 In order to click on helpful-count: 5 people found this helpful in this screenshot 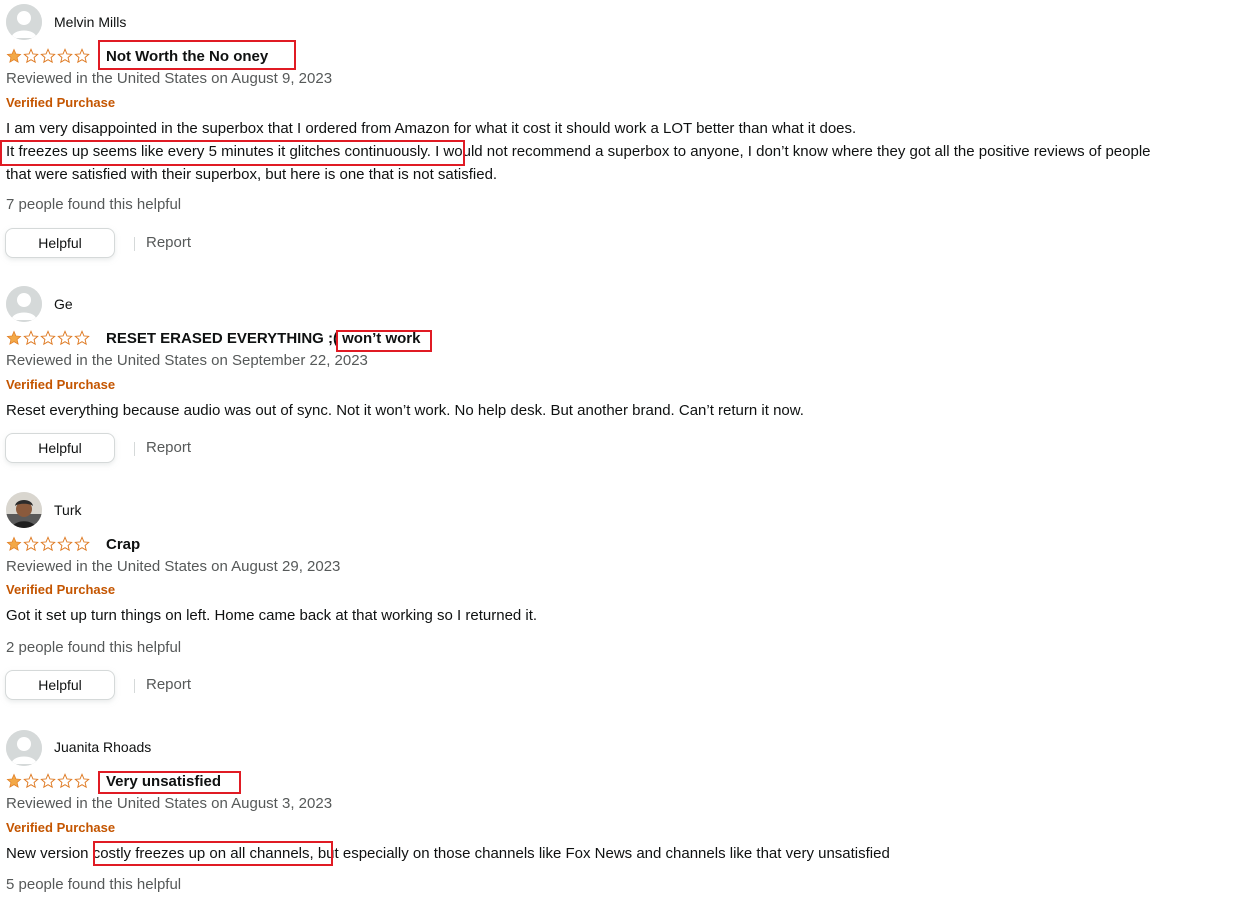, I will do `click(94, 884)`.